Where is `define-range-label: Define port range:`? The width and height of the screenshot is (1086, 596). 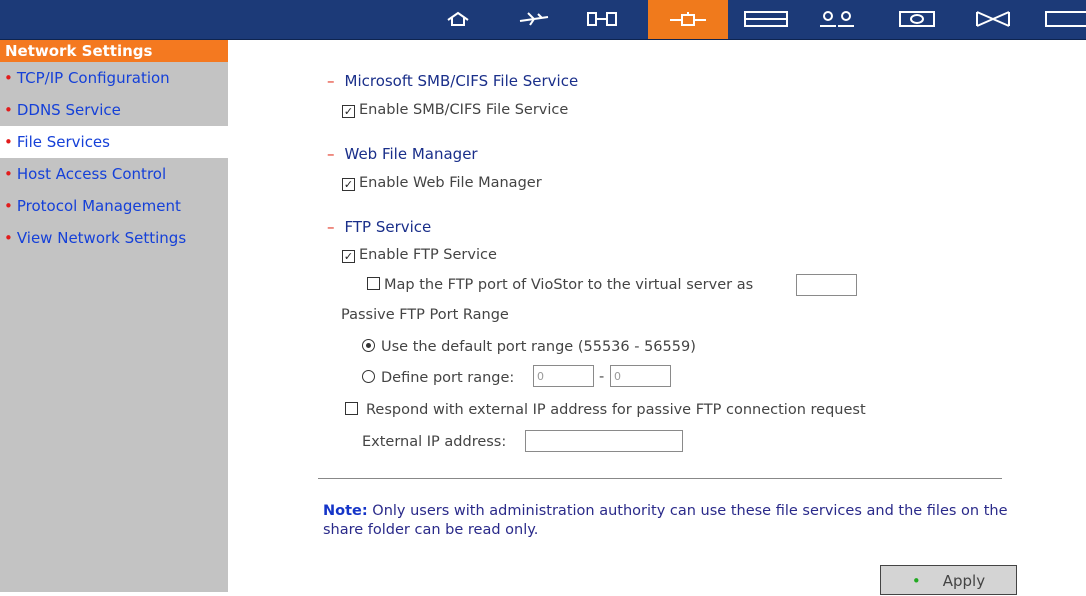
define-range-label: Define port range: is located at coordinates (448, 378).